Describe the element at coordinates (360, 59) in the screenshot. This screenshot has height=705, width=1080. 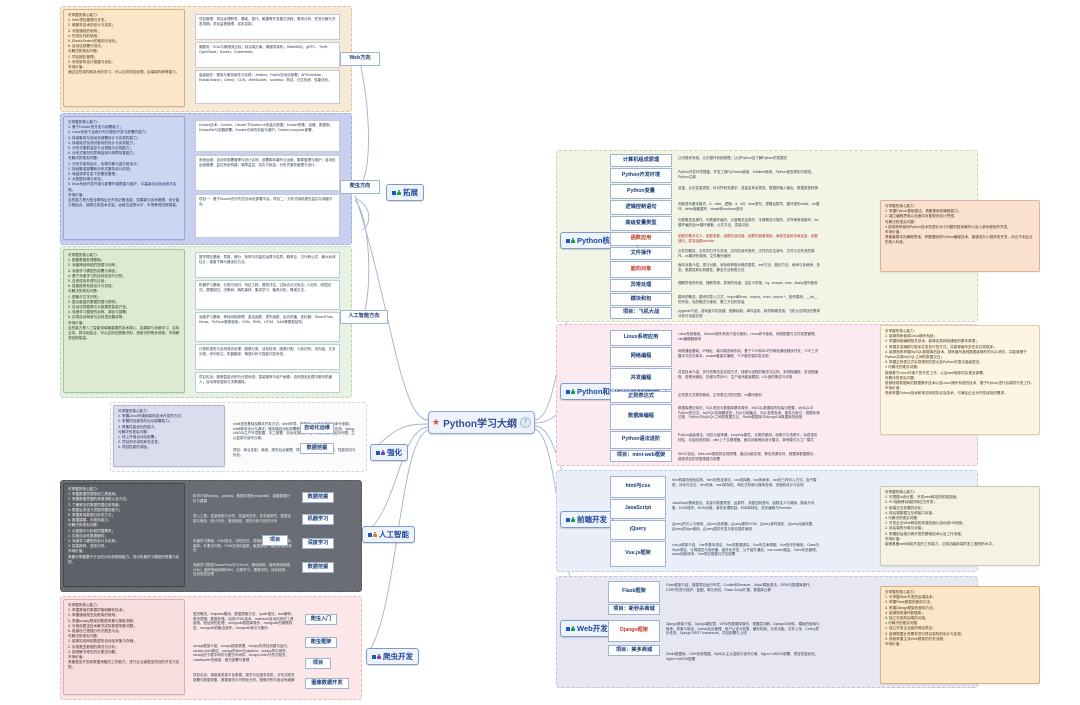
I see `direction-web: Web方向` at that location.